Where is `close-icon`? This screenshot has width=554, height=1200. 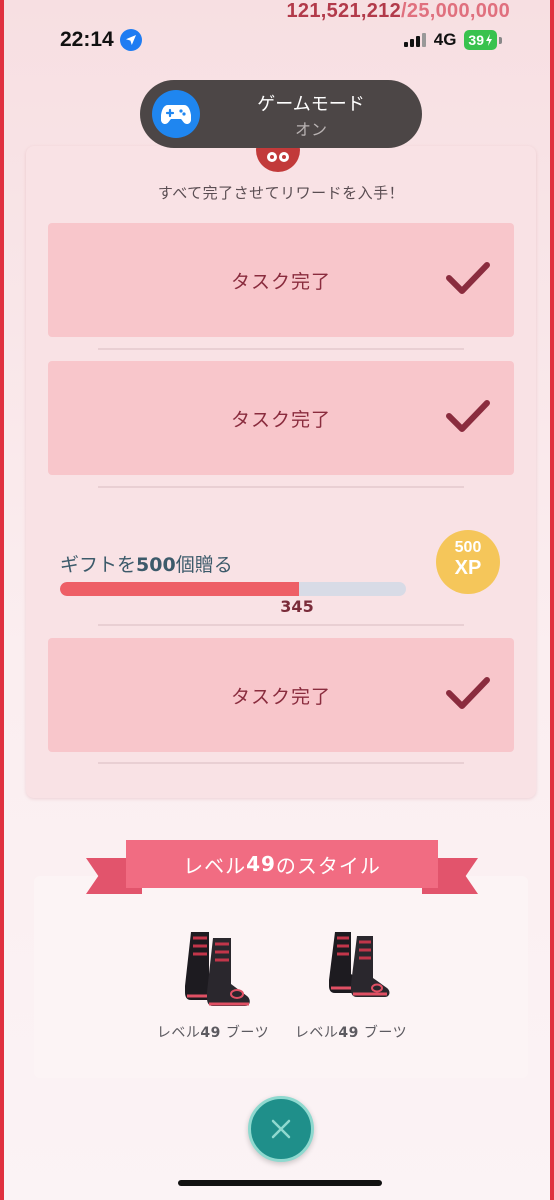 close-icon is located at coordinates (281, 1129).